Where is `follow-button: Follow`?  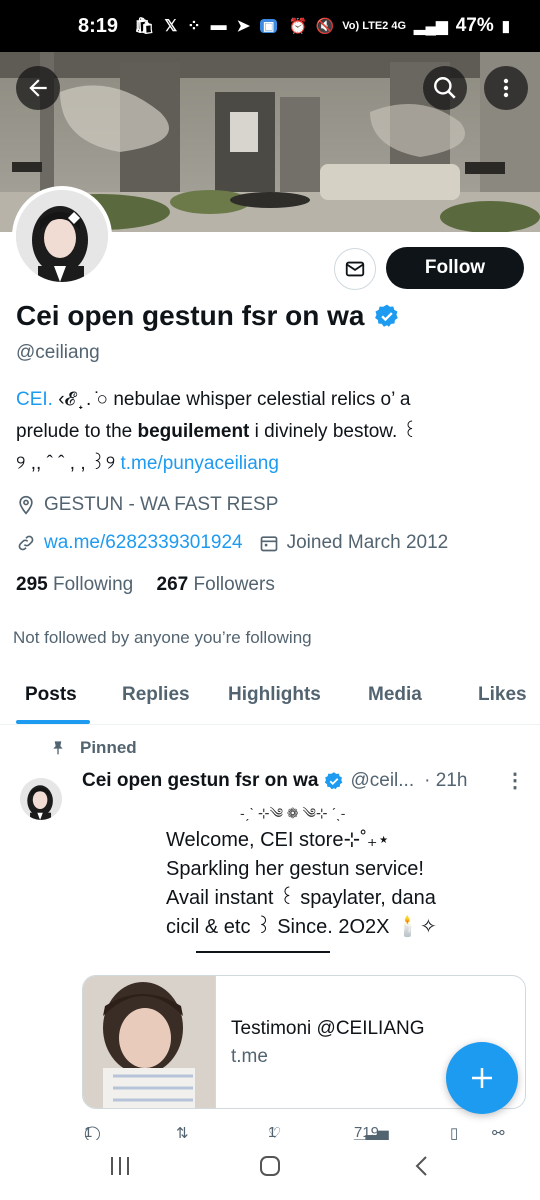 follow-button: Follow is located at coordinates (455, 268).